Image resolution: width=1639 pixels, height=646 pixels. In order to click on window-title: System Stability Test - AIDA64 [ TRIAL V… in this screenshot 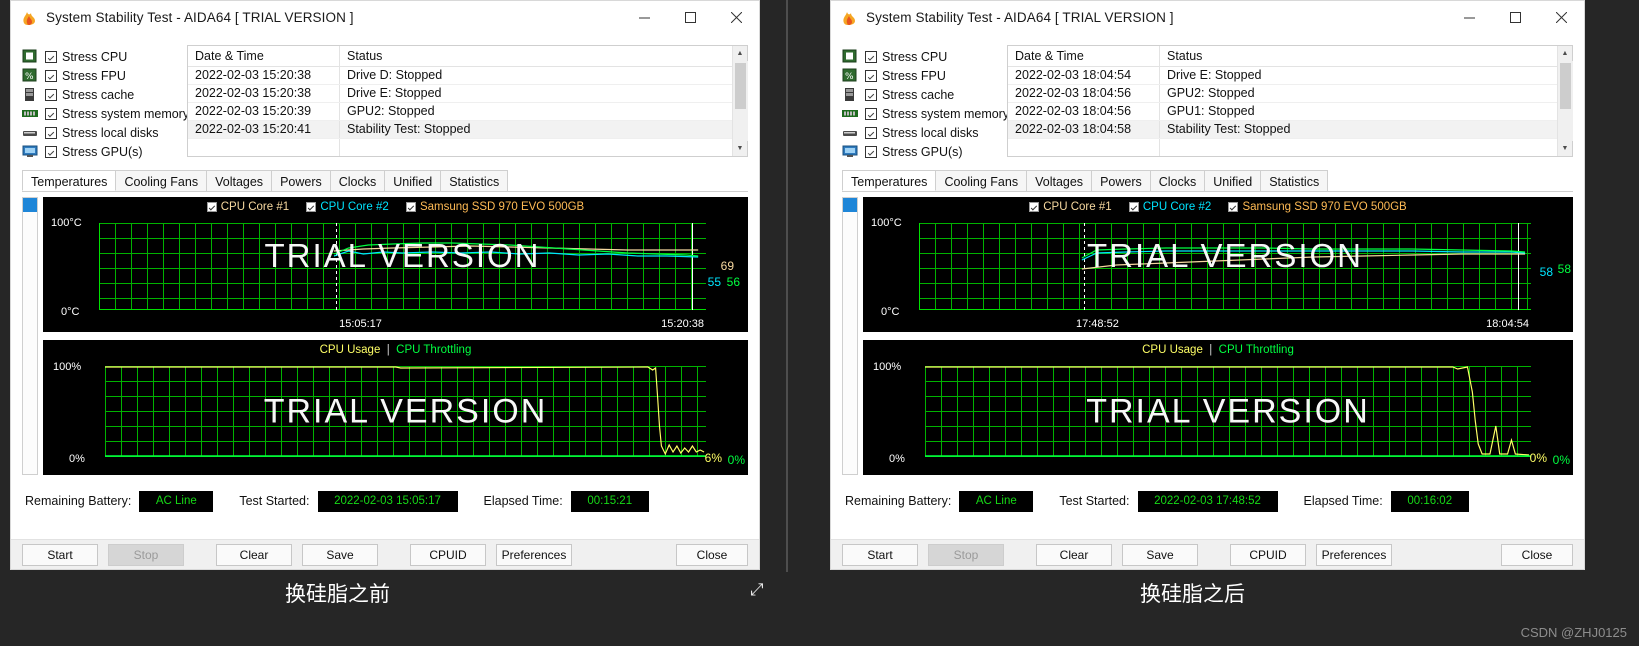, I will do `click(200, 17)`.